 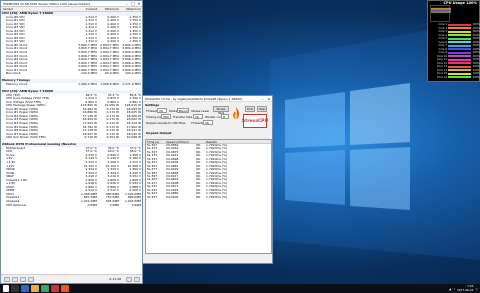 I want to click on exit-button: Exit, so click(x=250, y=109).